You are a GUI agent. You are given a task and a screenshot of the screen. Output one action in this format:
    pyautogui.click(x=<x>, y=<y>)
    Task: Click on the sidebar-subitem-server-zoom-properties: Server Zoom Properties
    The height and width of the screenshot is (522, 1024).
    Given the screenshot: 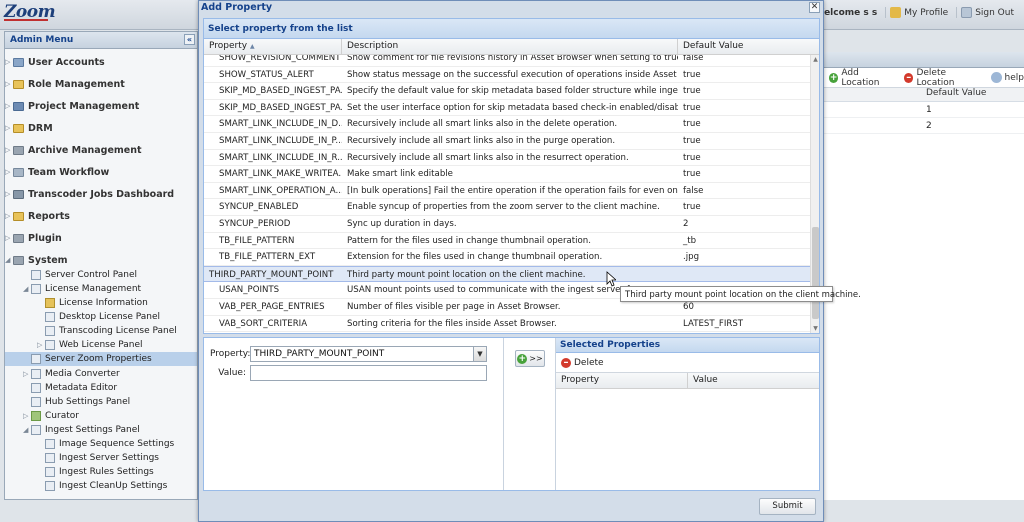 What is the action you would take?
    pyautogui.click(x=101, y=359)
    